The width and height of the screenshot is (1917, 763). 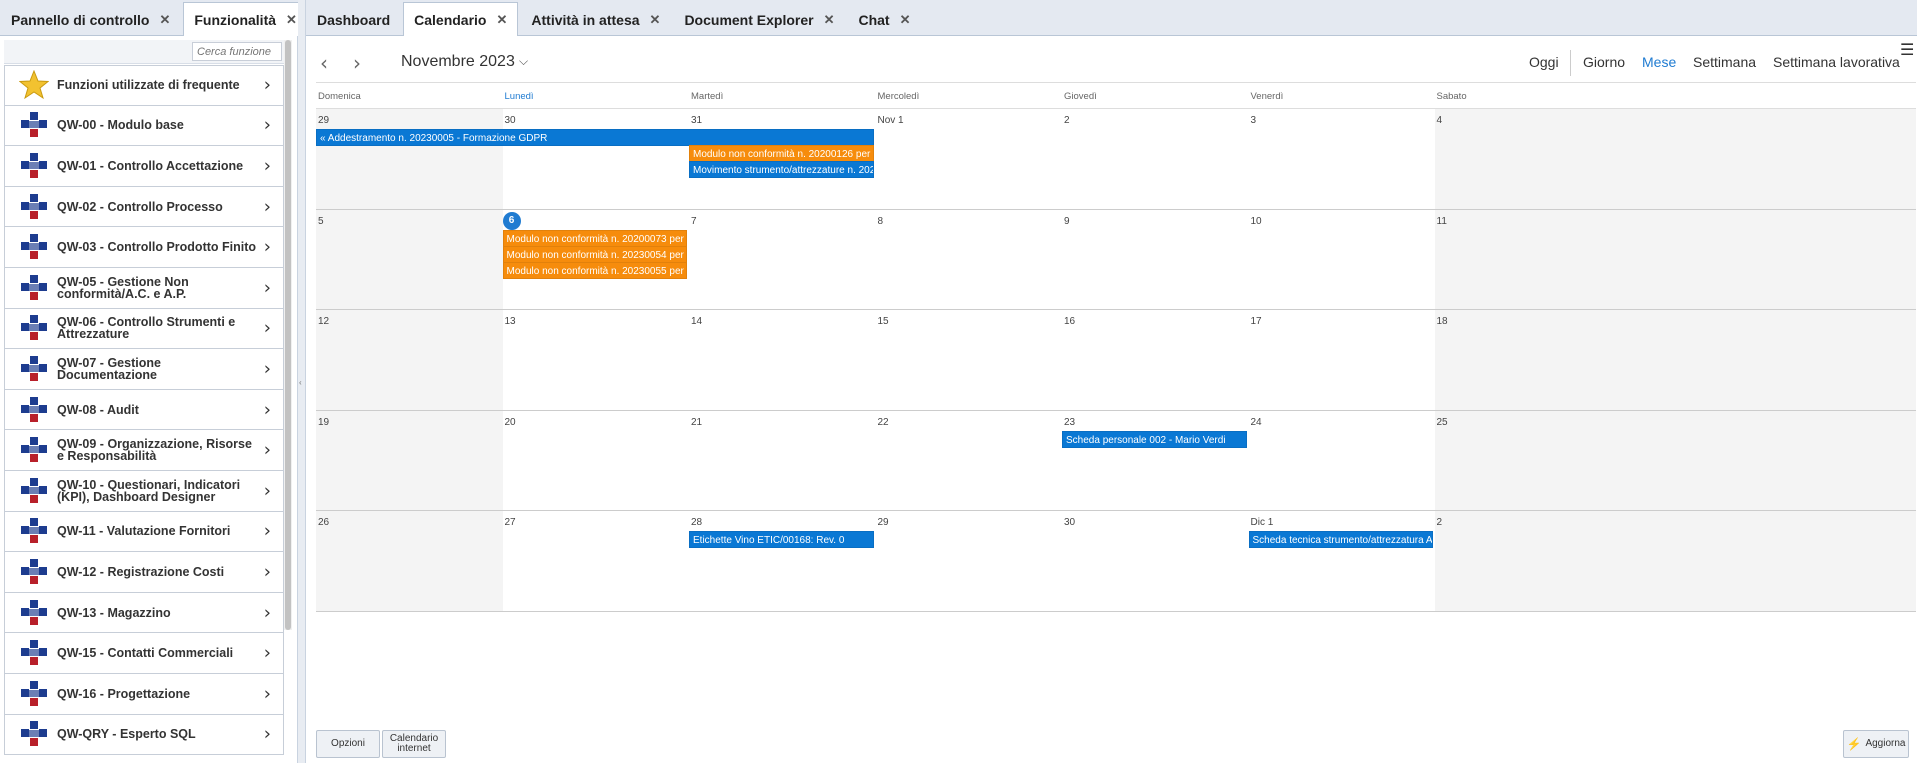 I want to click on date-number: 17, so click(x=1256, y=321).